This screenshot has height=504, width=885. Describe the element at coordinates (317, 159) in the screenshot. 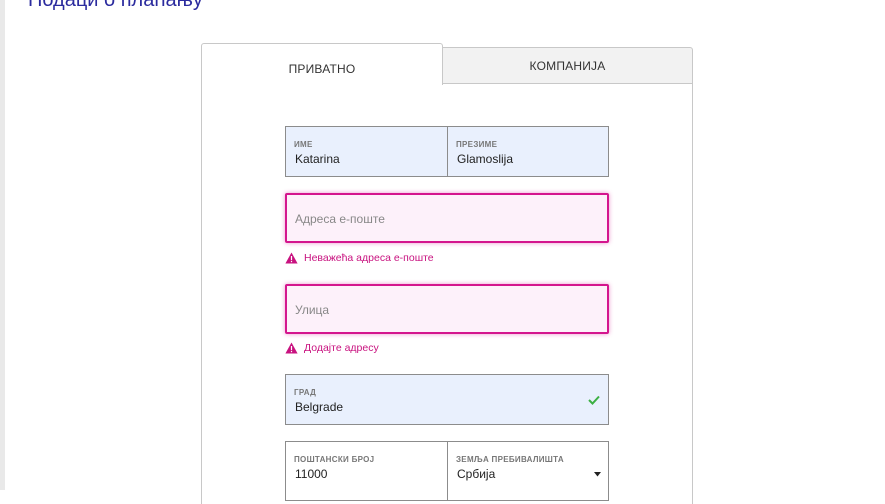

I see `first-name-value: Katarina` at that location.